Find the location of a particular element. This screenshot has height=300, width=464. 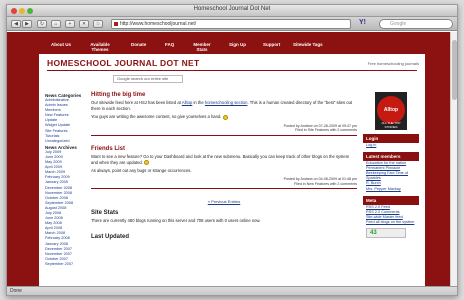

post-title: Hitting the big time is located at coordinates (224, 95).